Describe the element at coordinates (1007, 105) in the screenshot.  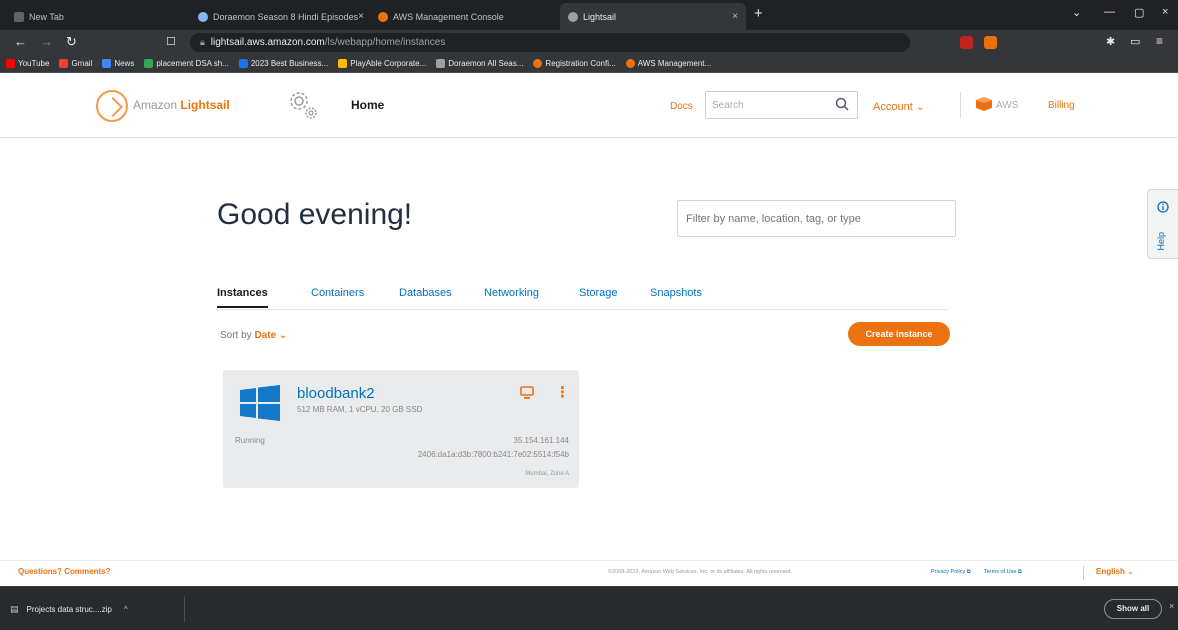
I see `aws-console-link: AWS` at that location.